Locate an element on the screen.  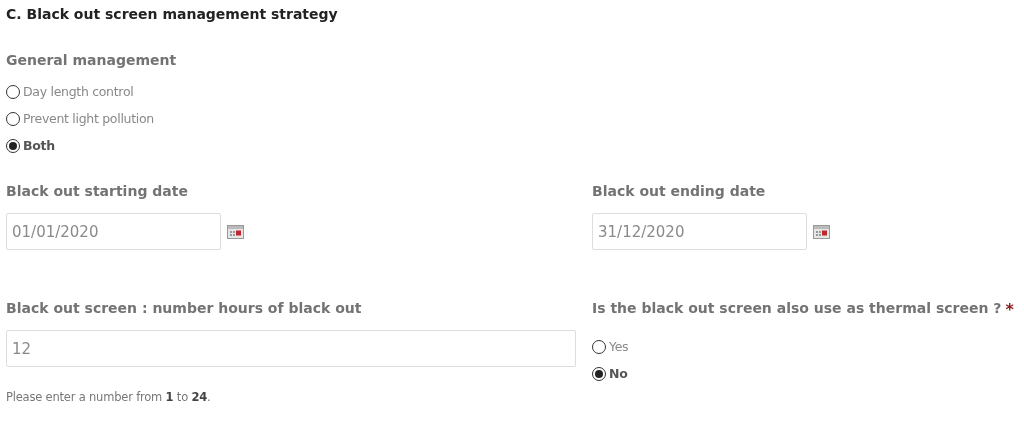
radio-option: Day length control is located at coordinates (70, 91).